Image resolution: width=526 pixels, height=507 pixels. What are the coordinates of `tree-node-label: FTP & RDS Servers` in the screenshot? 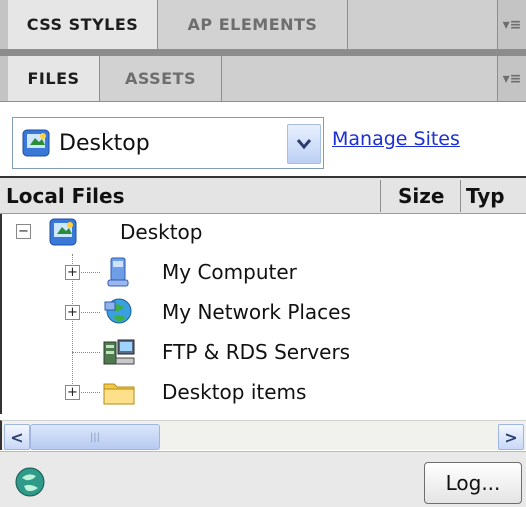 It's located at (256, 352).